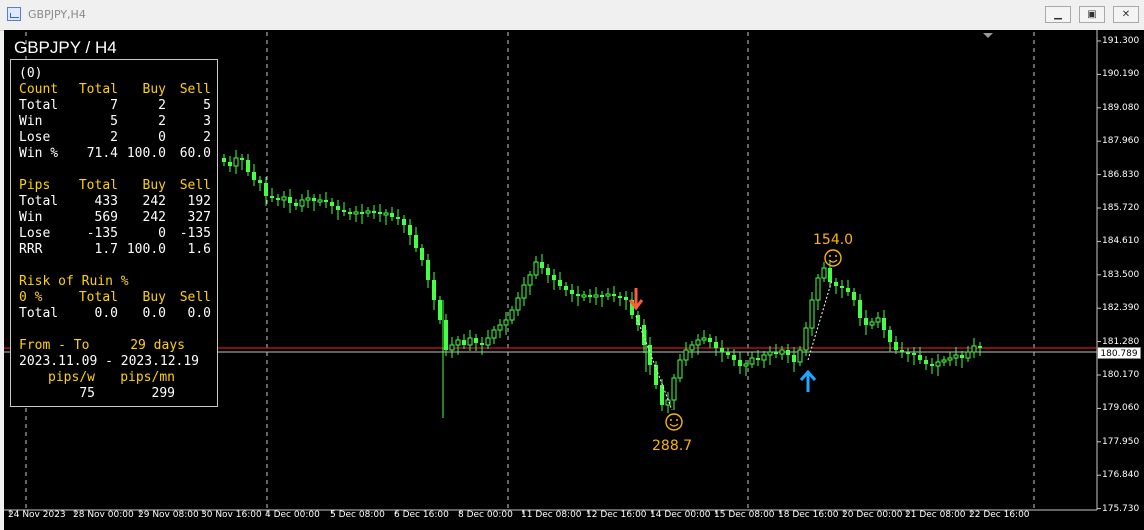  Describe the element at coordinates (115, 249) in the screenshot. I see `pips-row: RRR 1.7 100.0 1.6` at that location.